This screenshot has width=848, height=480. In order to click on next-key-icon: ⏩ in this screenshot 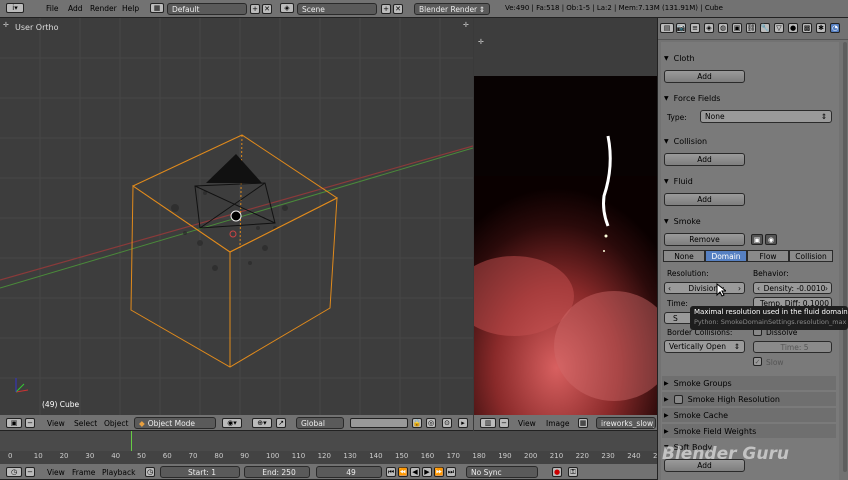, I will do `click(439, 472)`.